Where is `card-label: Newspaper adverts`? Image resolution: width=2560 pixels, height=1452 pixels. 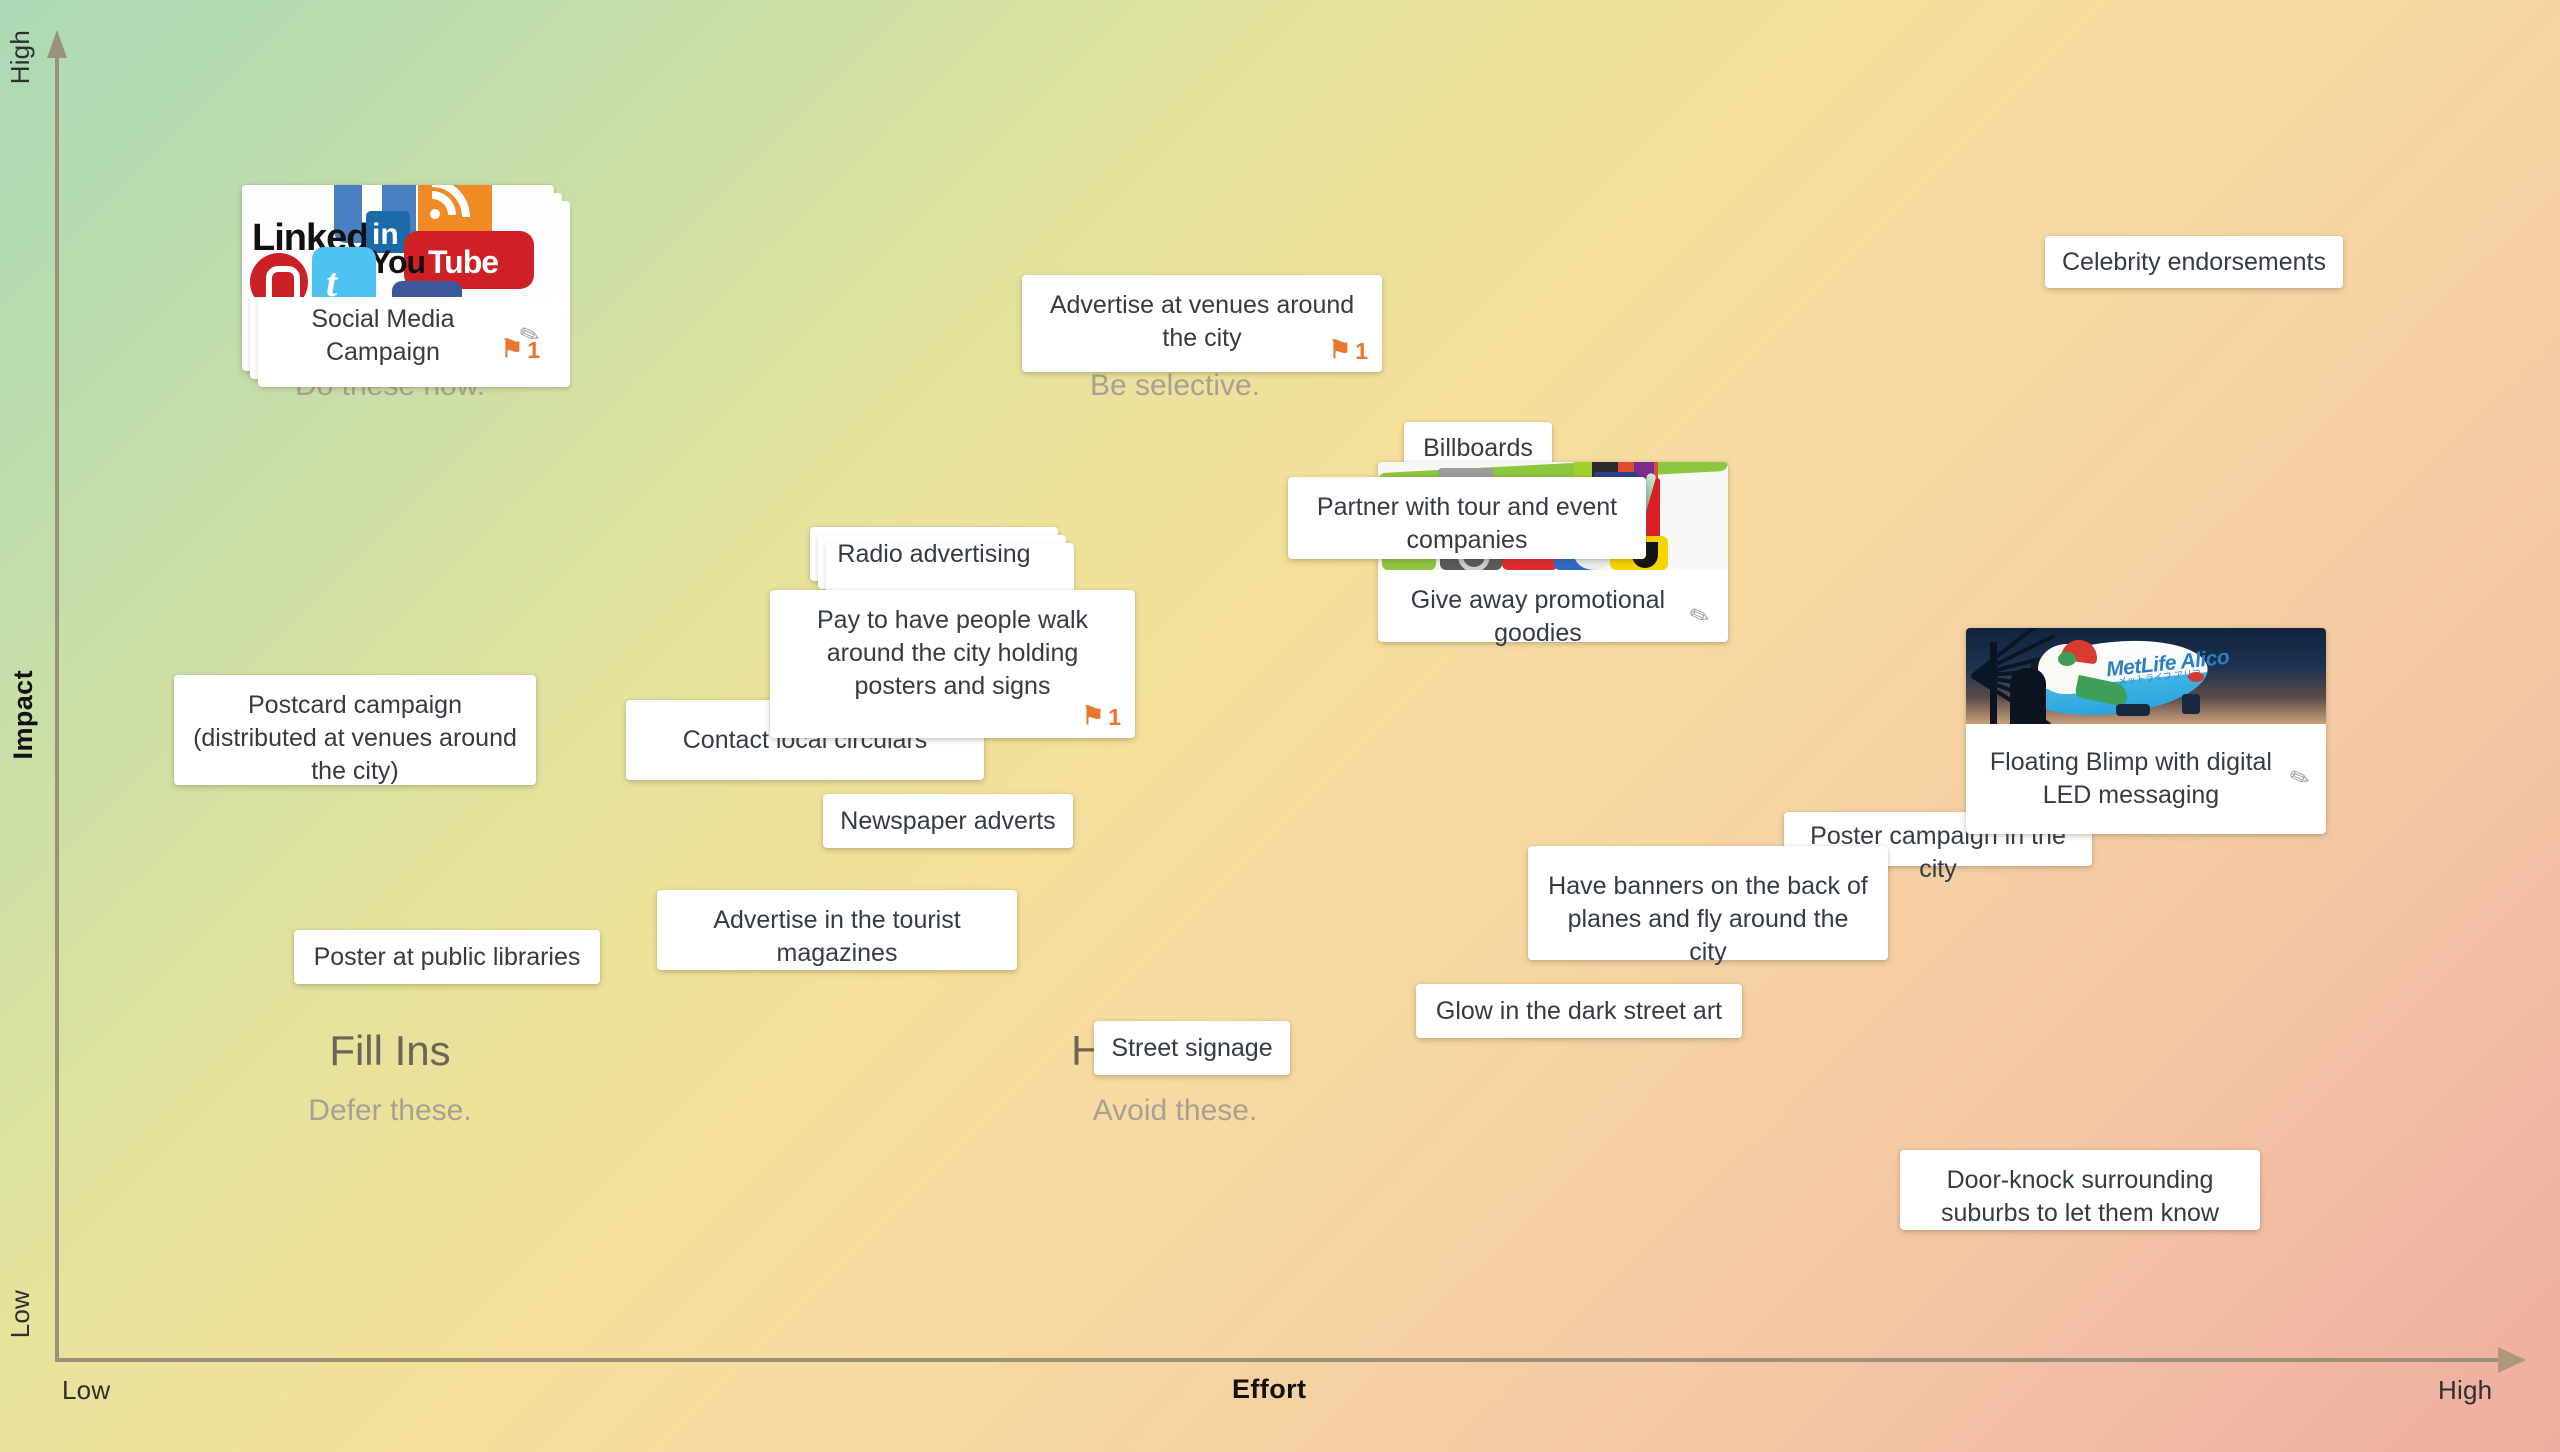 card-label: Newspaper adverts is located at coordinates (948, 820).